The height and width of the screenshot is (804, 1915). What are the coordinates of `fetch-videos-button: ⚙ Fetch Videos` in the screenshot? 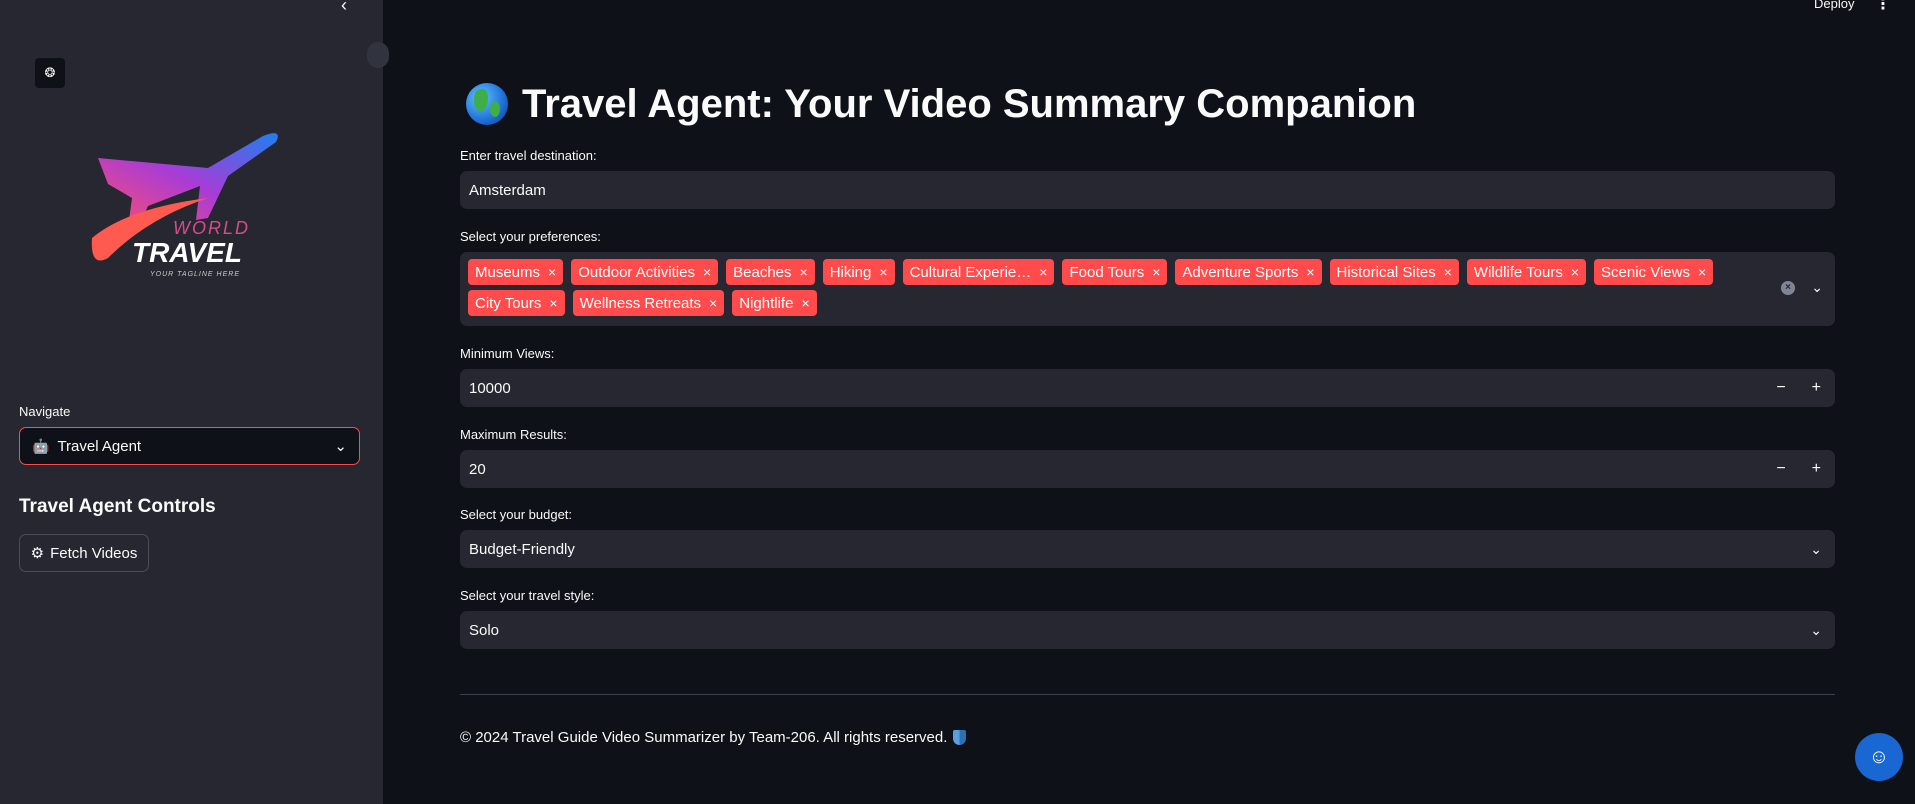 It's located at (84, 553).